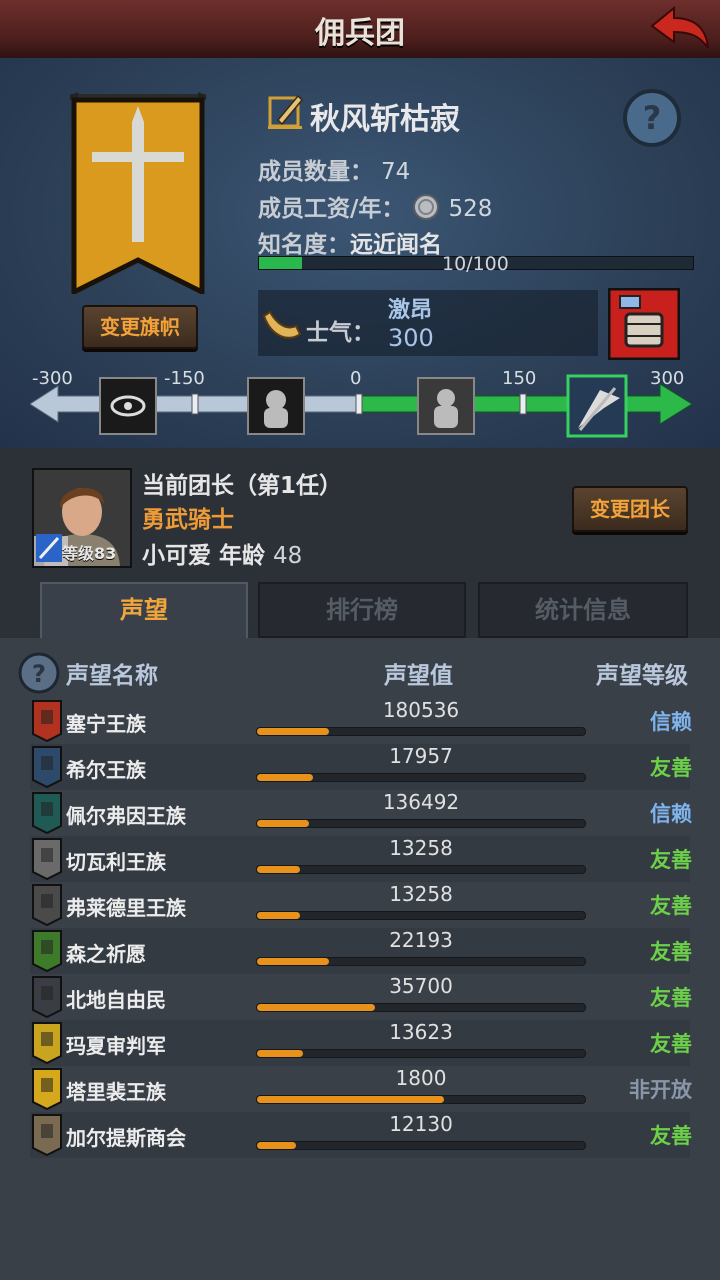  What do you see at coordinates (470, 209) in the screenshot?
I see `wage-value: 528` at bounding box center [470, 209].